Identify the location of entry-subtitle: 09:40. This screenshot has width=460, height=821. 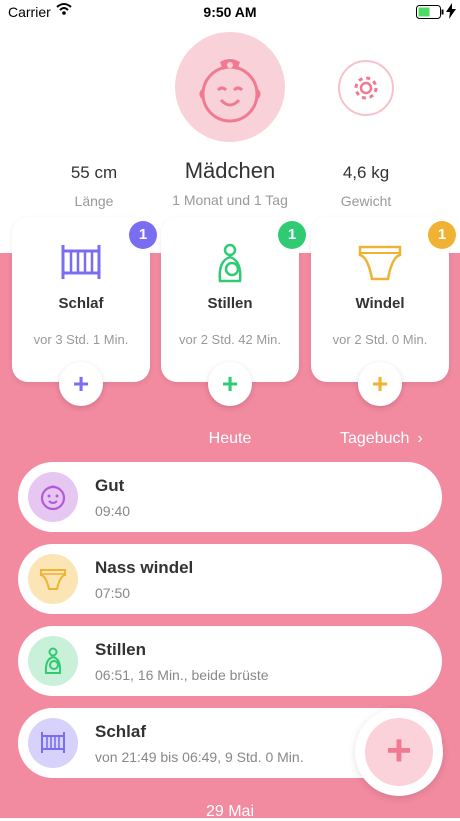
(113, 511).